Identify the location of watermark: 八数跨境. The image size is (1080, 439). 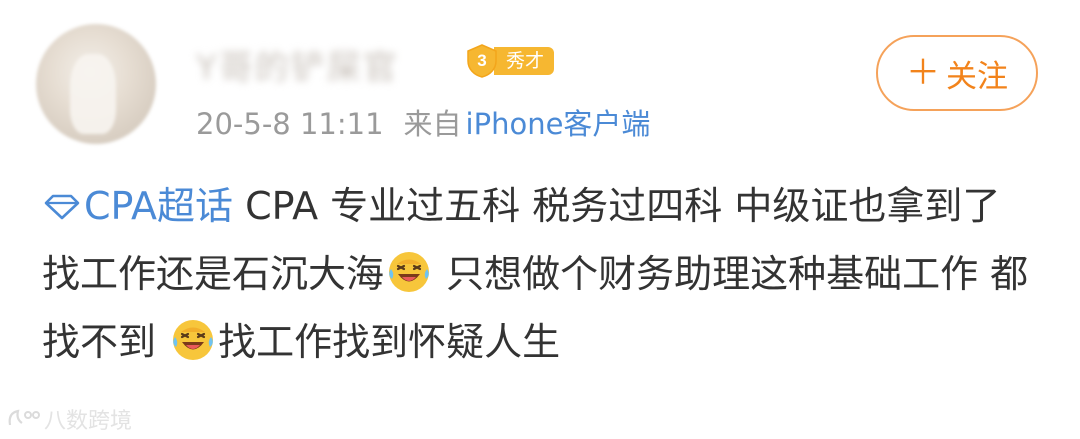
(68, 419).